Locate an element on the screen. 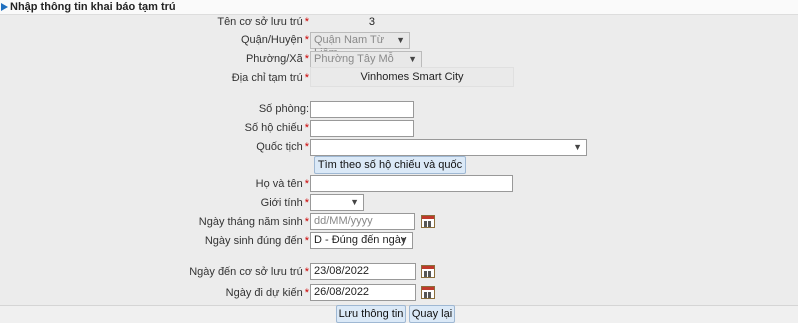 This screenshot has width=798, height=323. label-so-phong: Số phòng: is located at coordinates (283, 109).